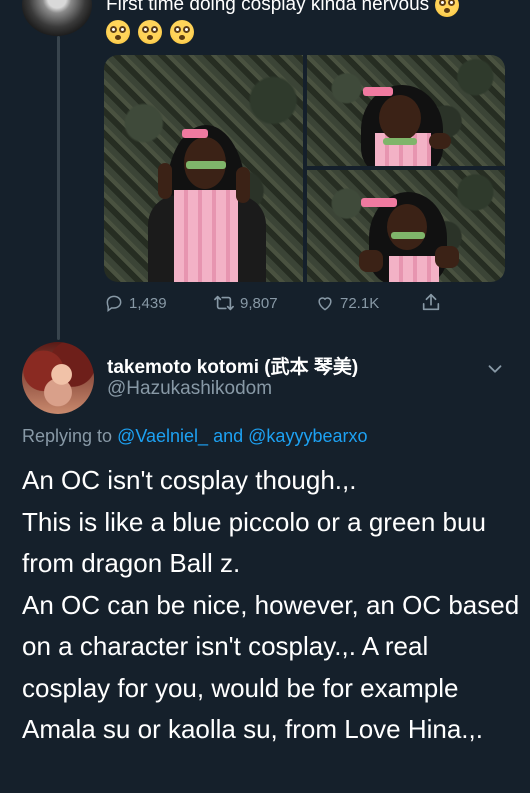 Image resolution: width=530 pixels, height=793 pixels. I want to click on reply-display-name: takemoto kotomi (武本 琴美), so click(232, 365).